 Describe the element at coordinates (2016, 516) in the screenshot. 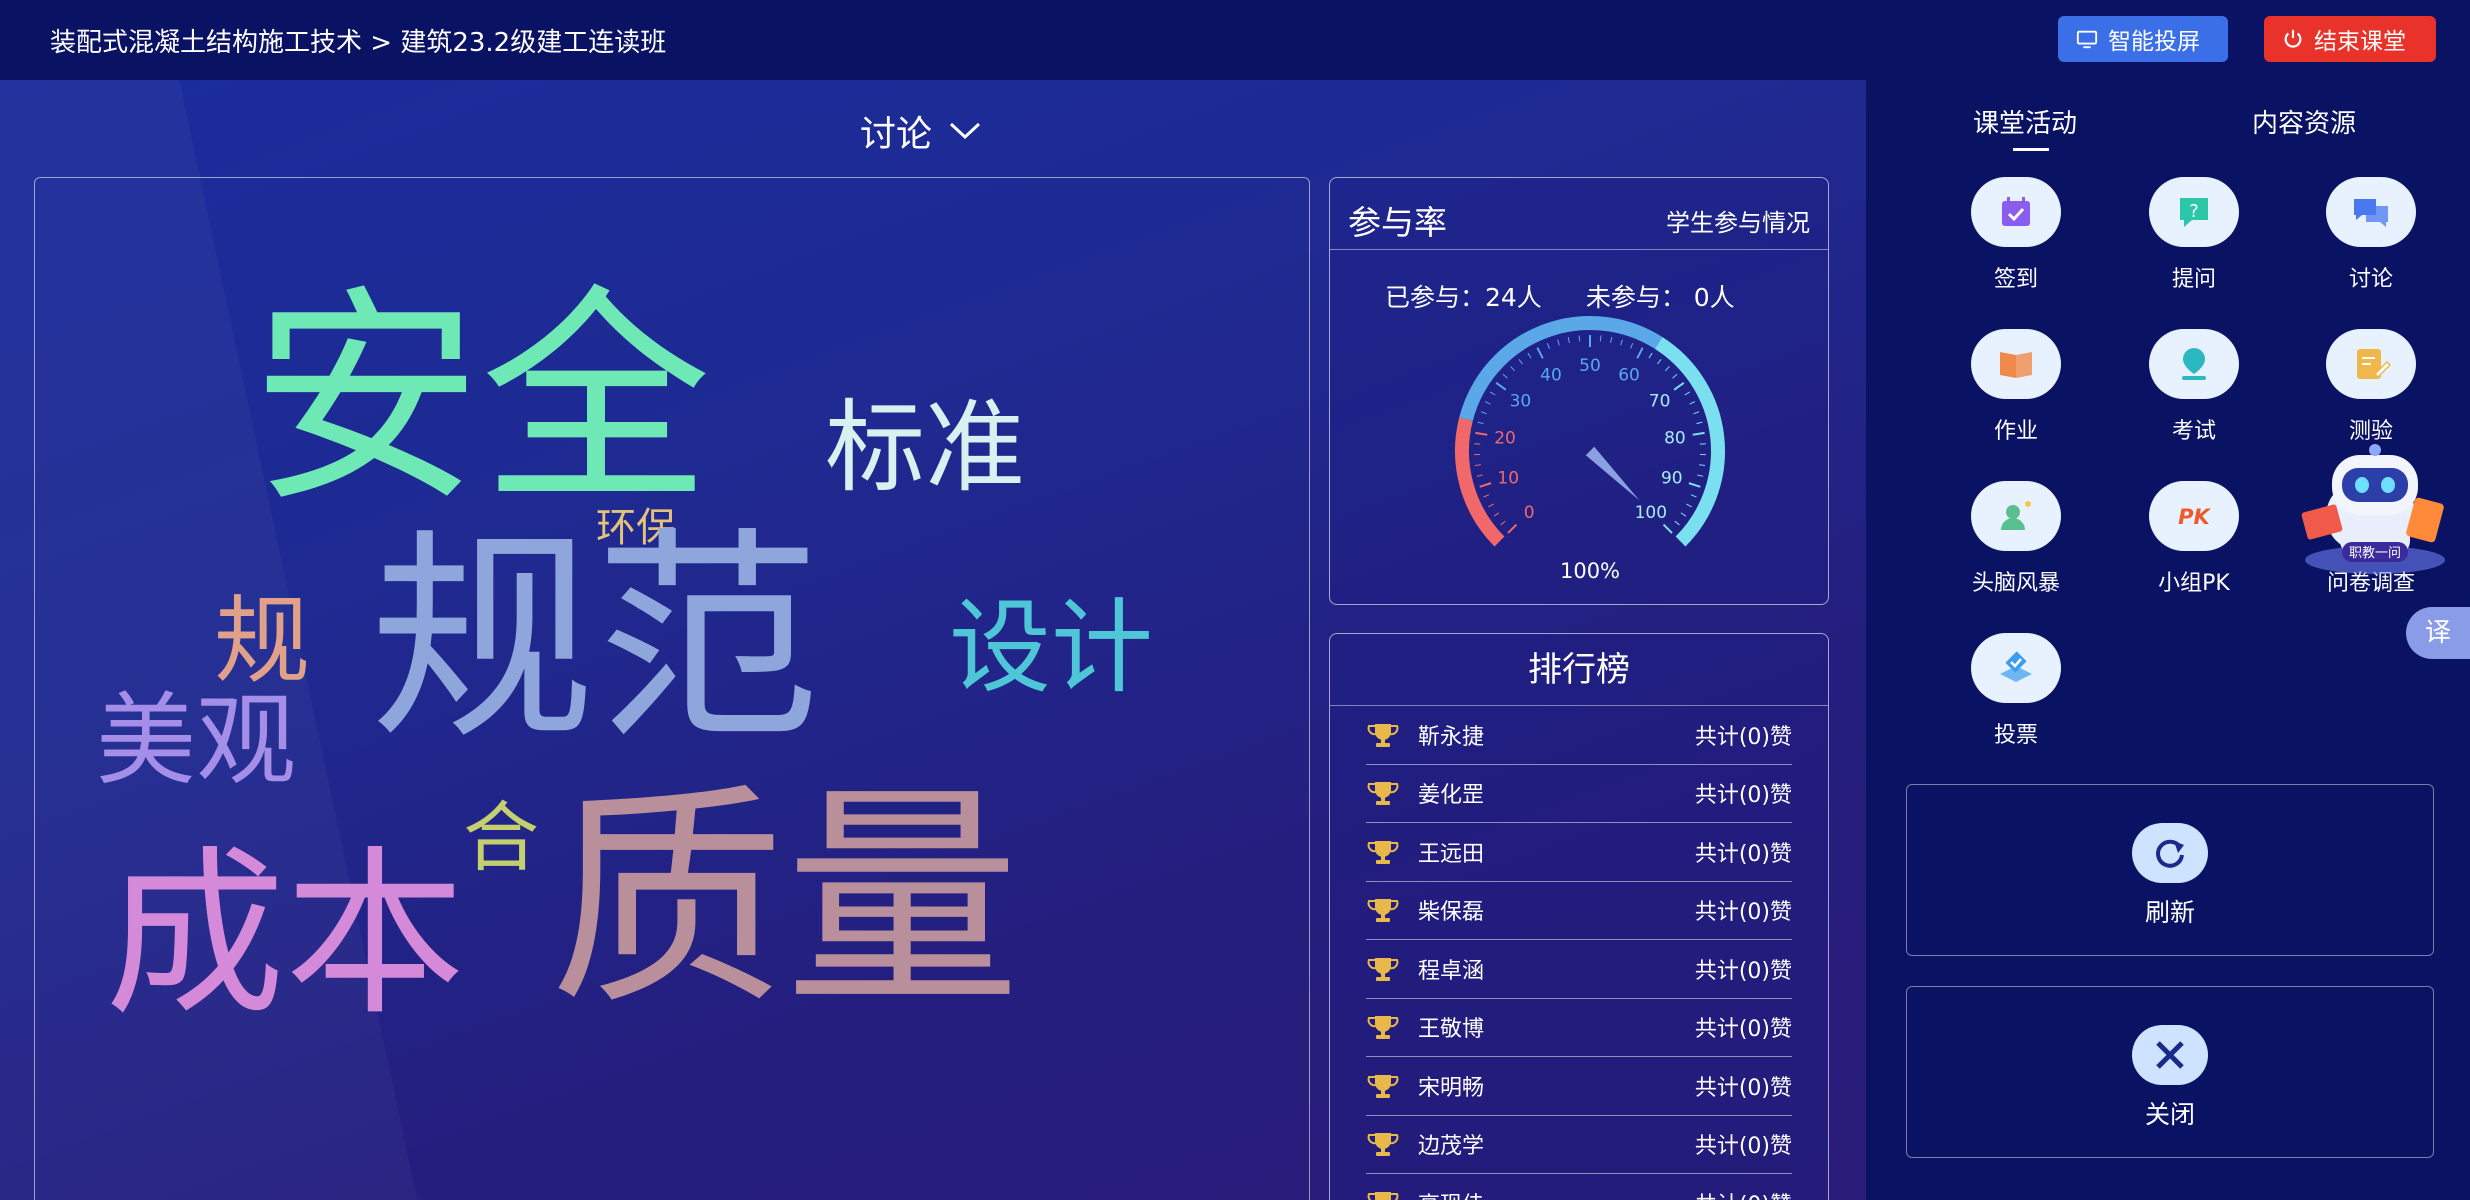

I see `brainstorm-icon` at that location.